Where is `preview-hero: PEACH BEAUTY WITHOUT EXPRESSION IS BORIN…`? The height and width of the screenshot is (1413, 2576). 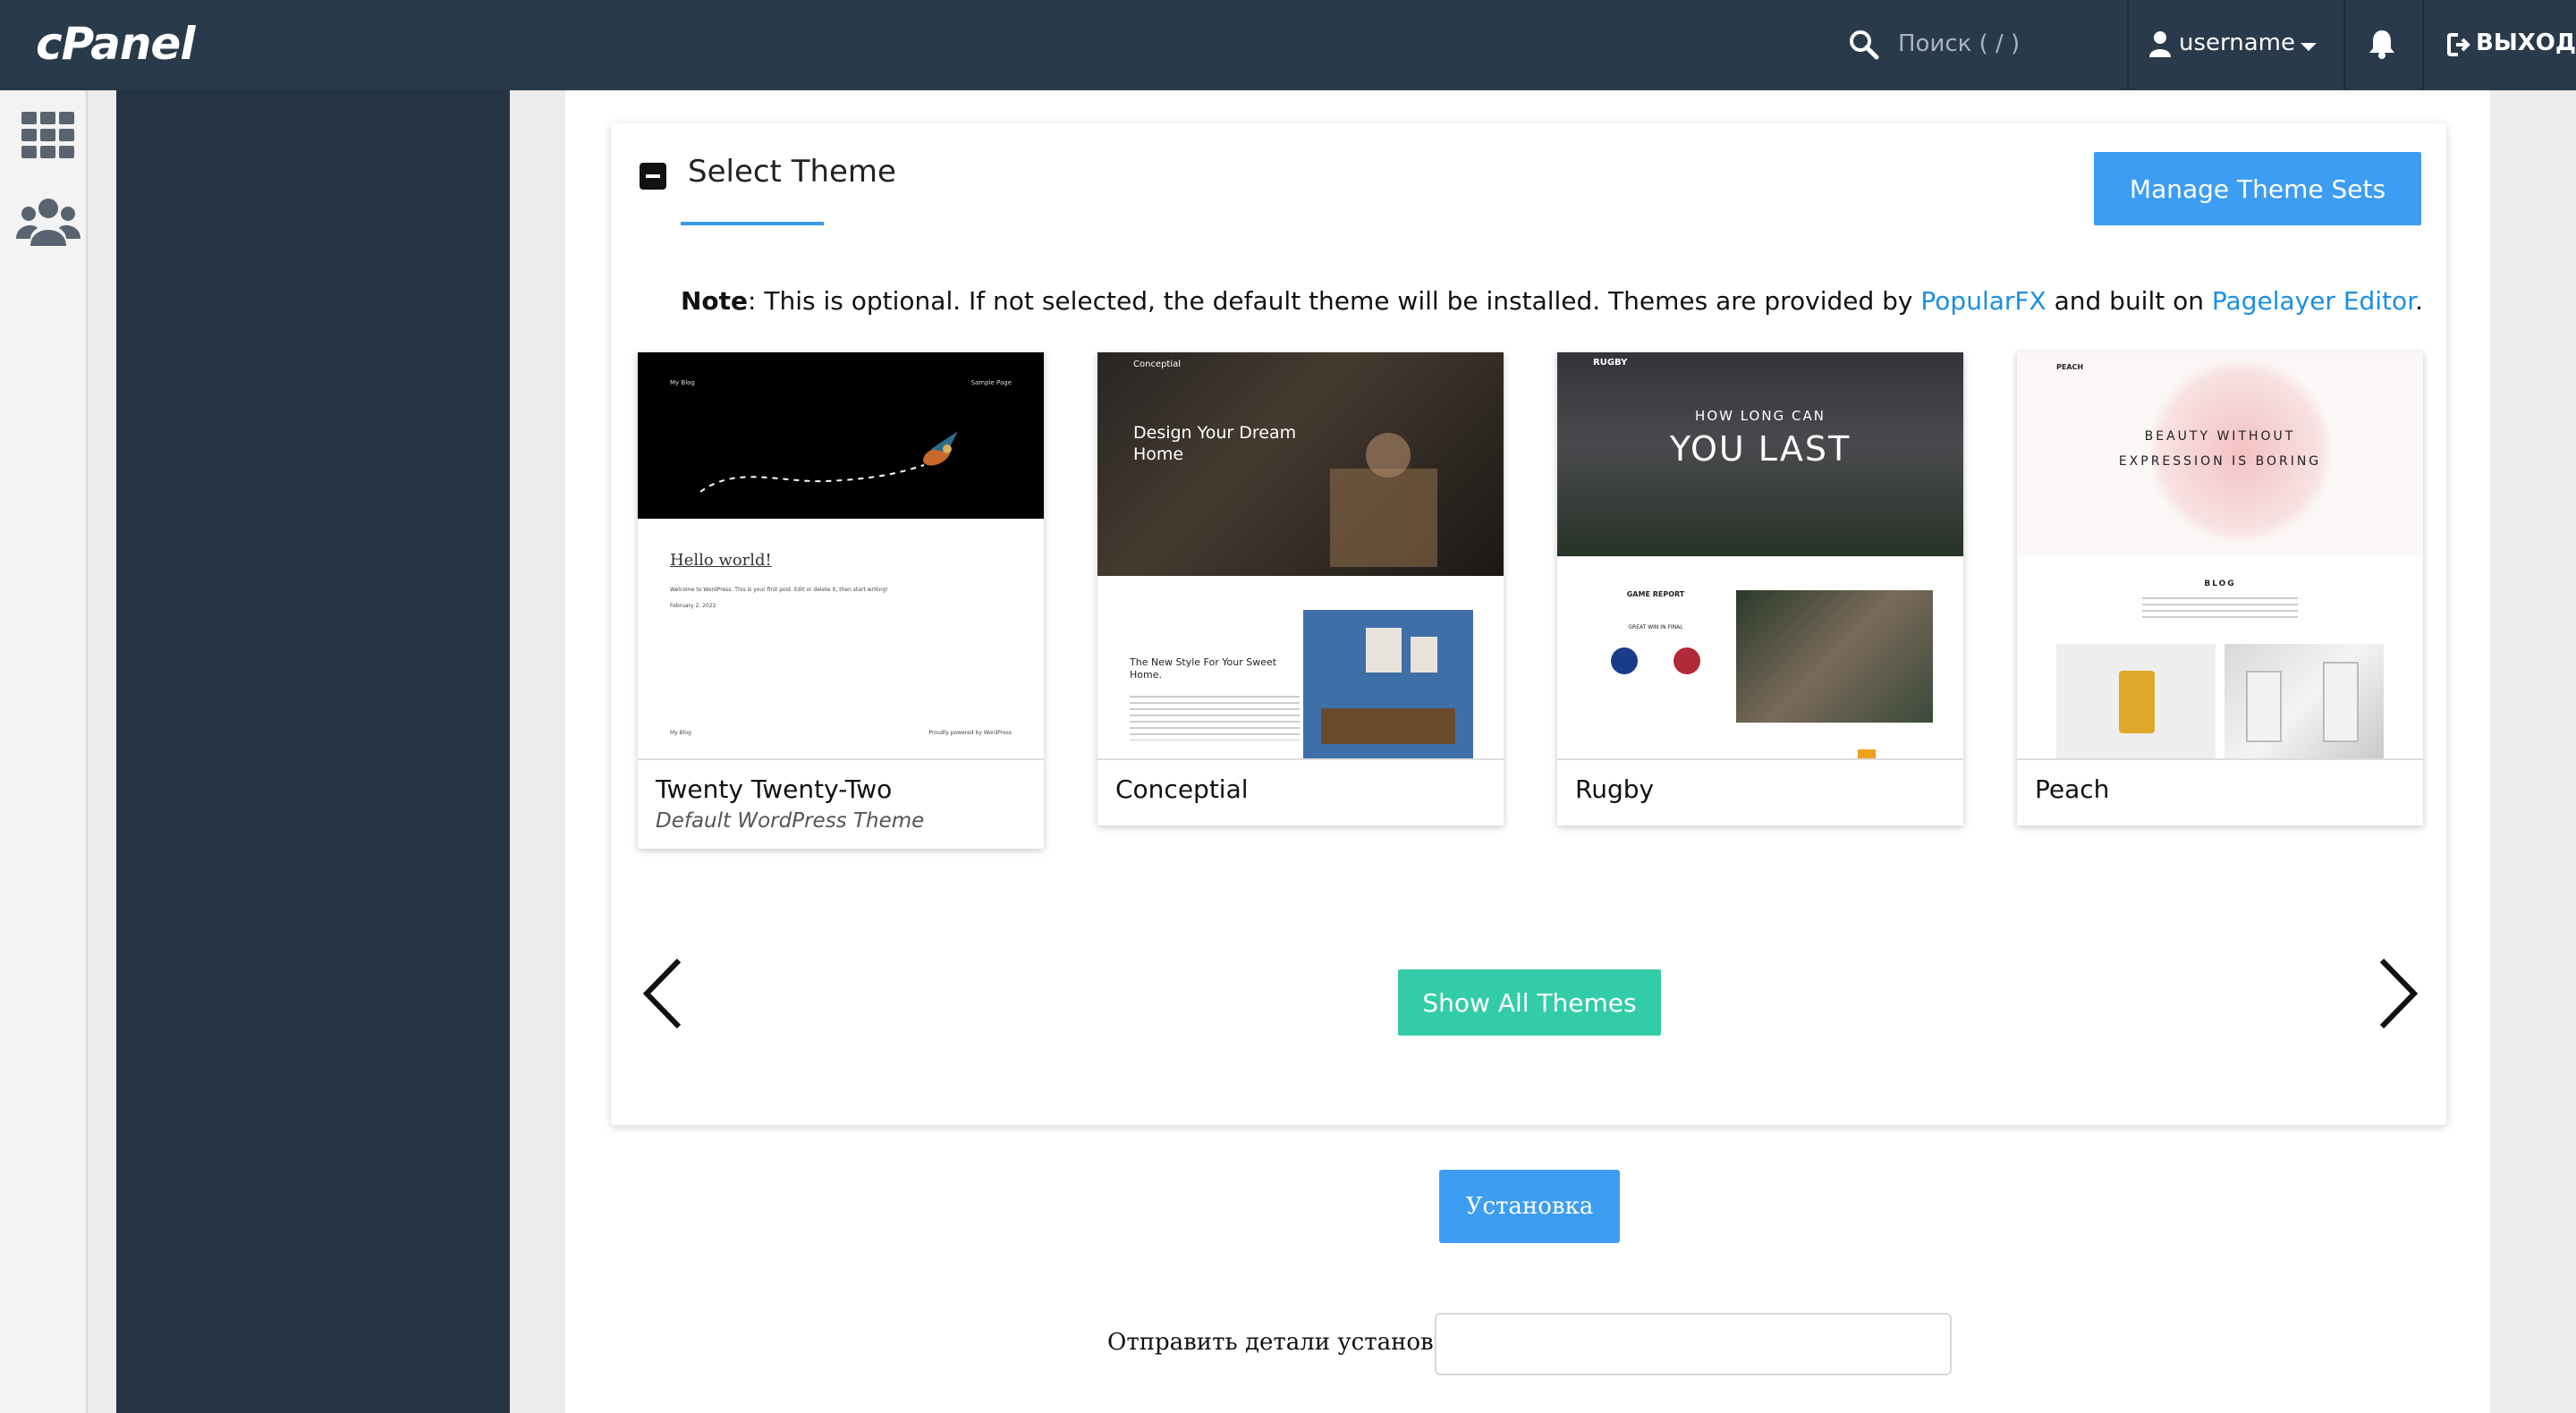
preview-hero: PEACH BEAUTY WITHOUT EXPRESSION IS BORIN… is located at coordinates (2220, 454).